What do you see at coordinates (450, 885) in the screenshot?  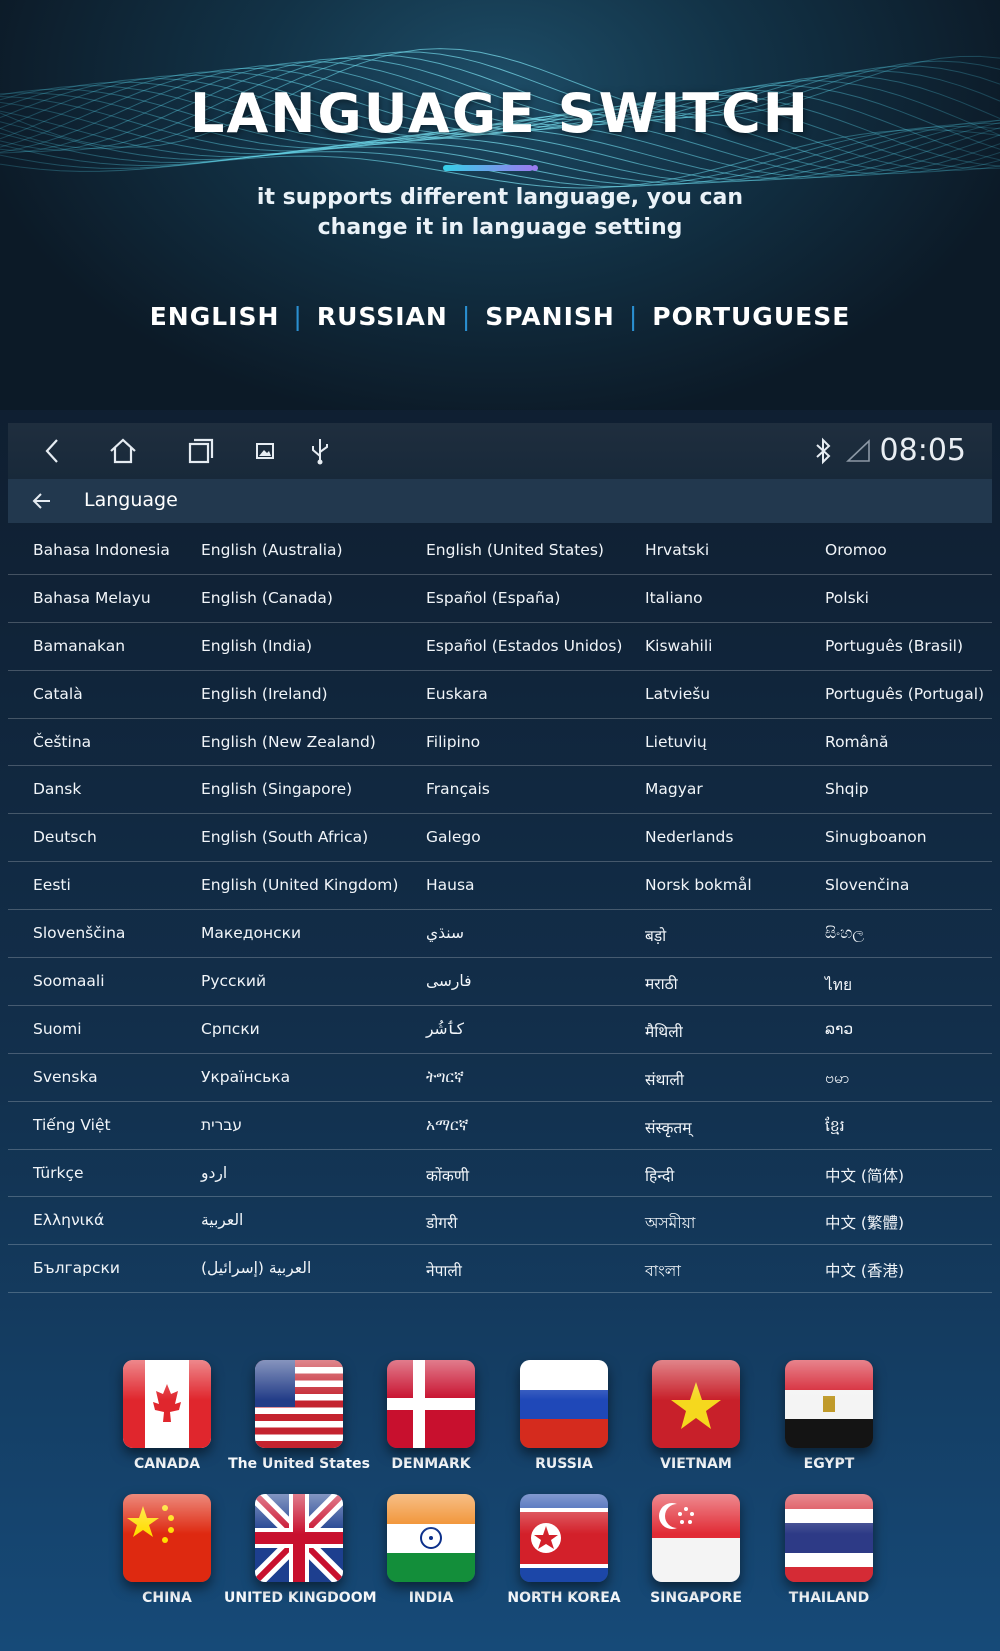 I see `language-option: Hausa` at bounding box center [450, 885].